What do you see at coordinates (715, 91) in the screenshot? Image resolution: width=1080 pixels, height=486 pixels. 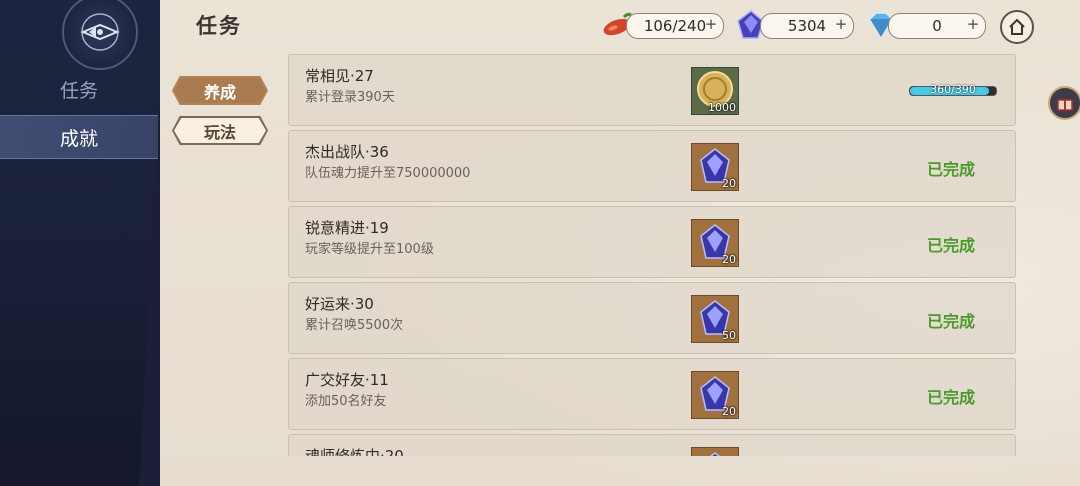 I see `reward-slot: 1000` at bounding box center [715, 91].